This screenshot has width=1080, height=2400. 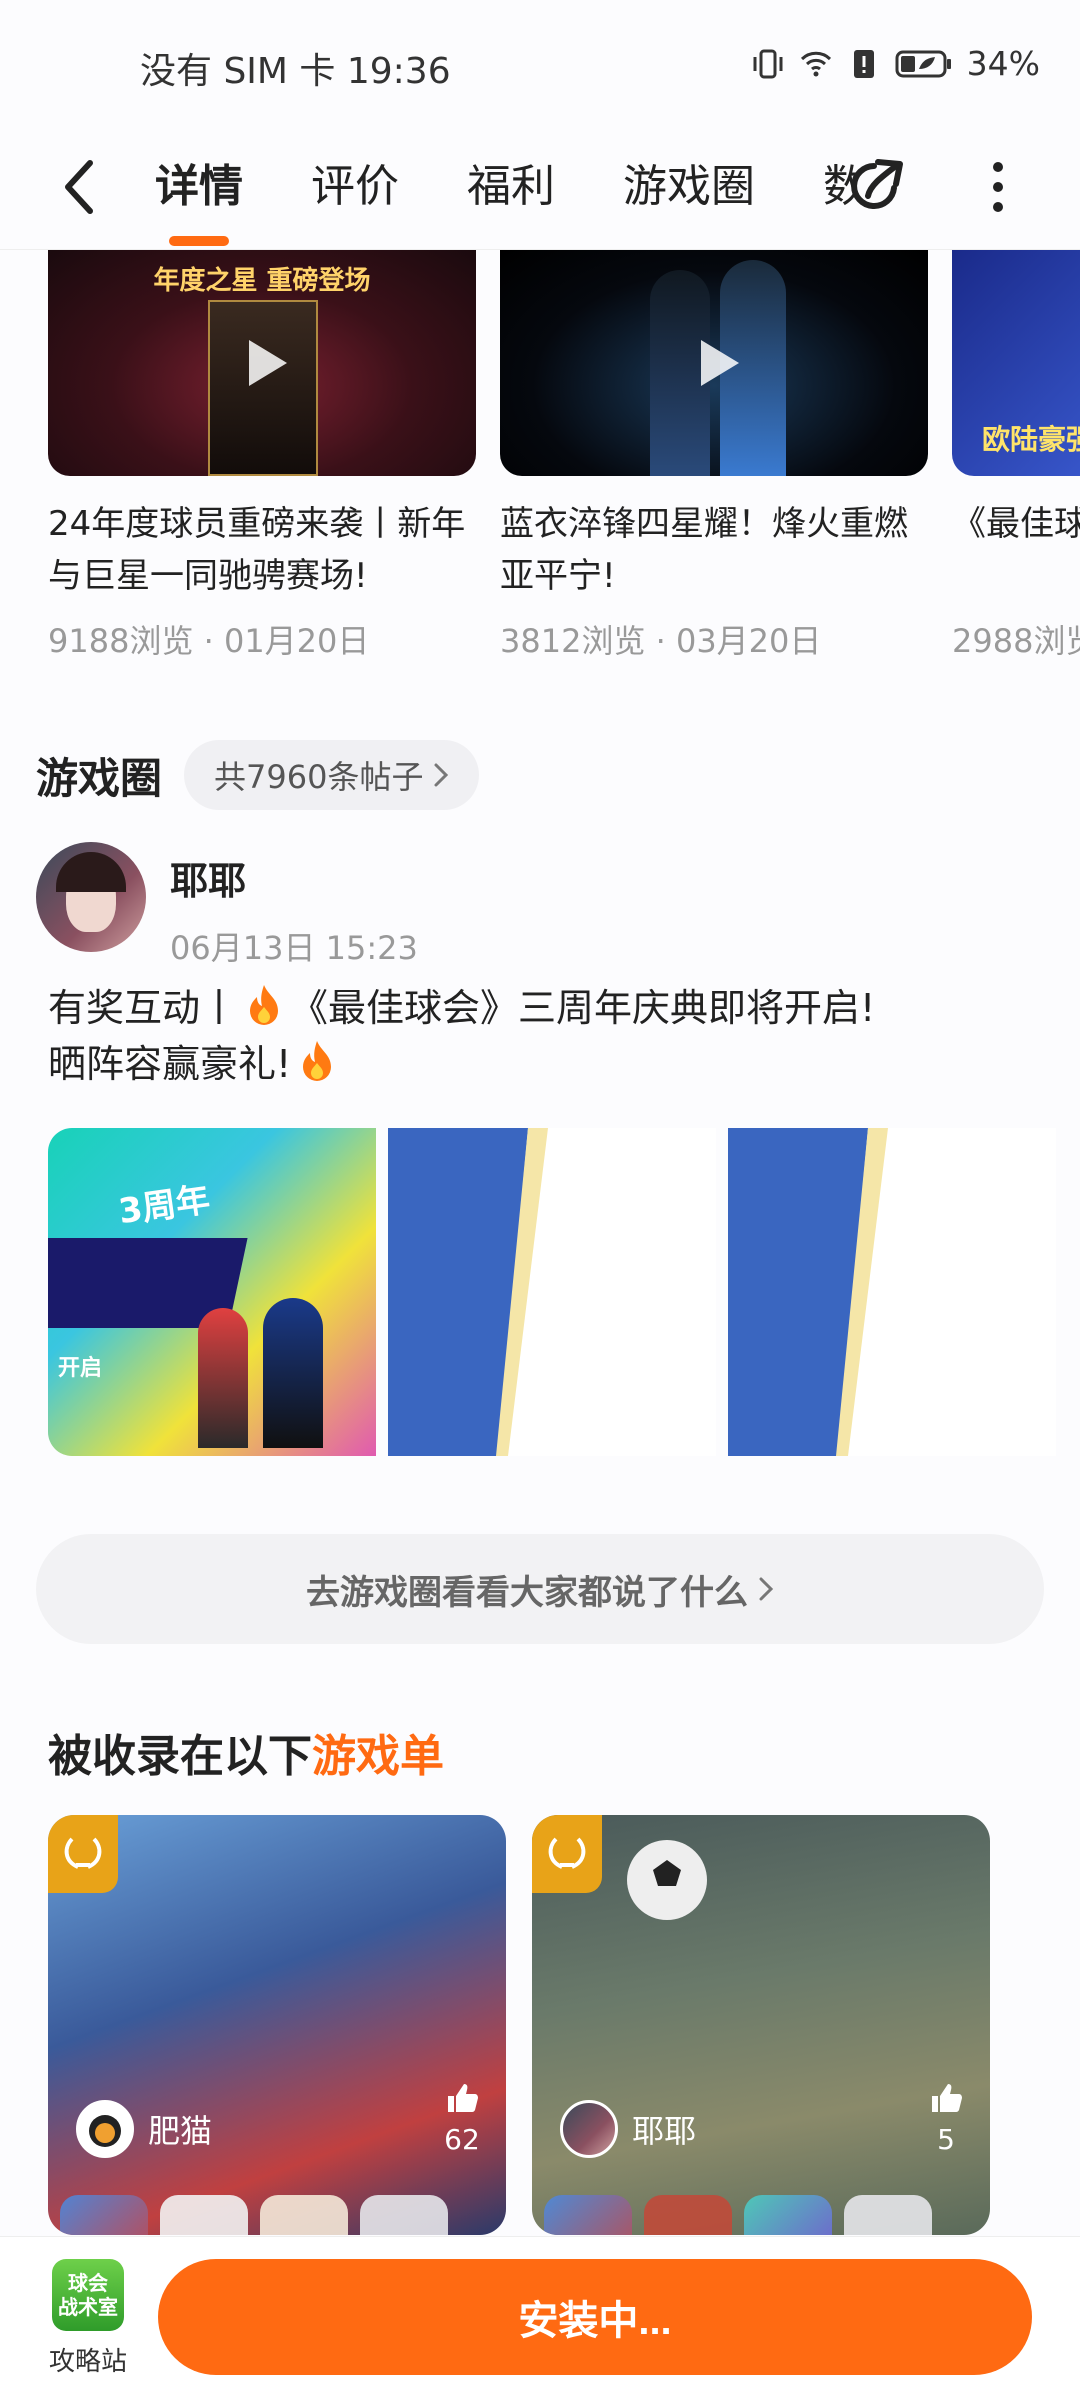 What do you see at coordinates (332, 775) in the screenshot?
I see `post-count-button: 共7960条帖子` at bounding box center [332, 775].